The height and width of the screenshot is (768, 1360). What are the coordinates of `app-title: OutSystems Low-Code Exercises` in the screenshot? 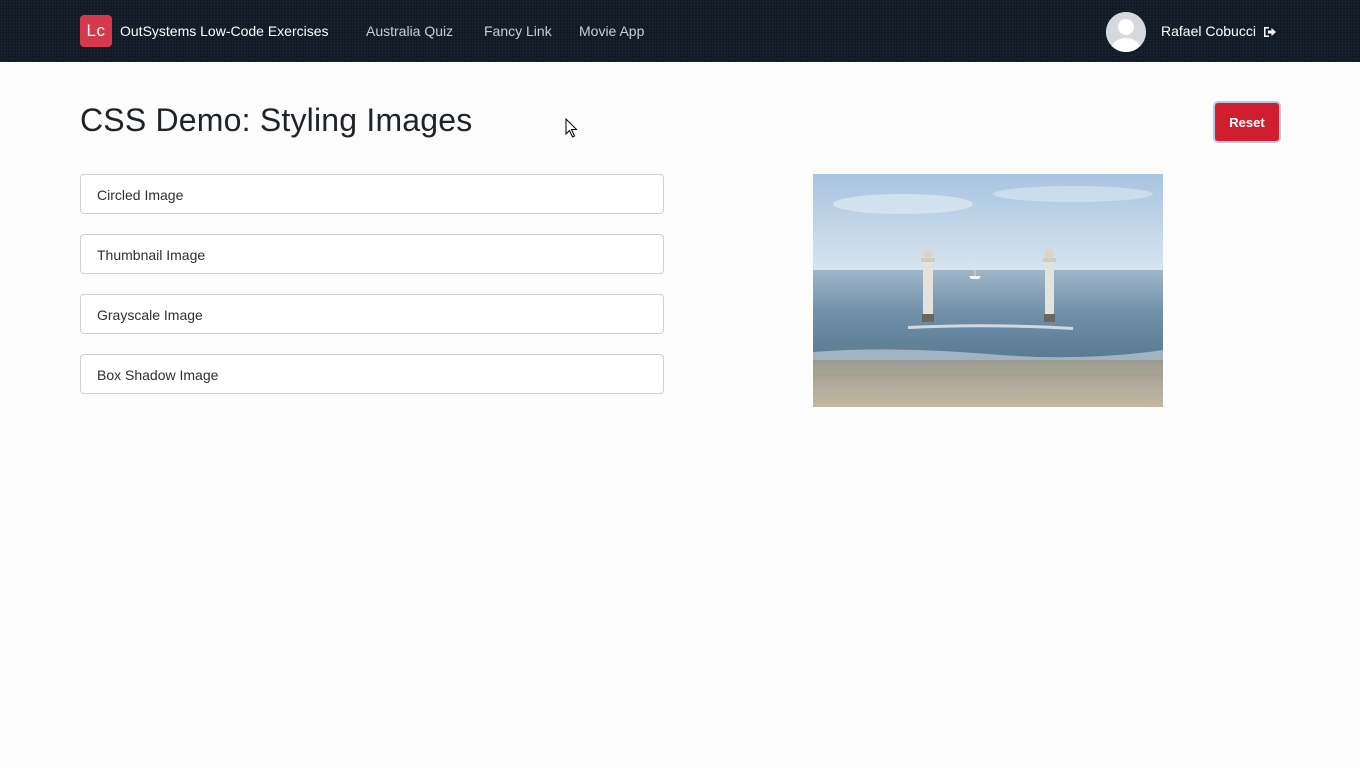 It's located at (224, 31).